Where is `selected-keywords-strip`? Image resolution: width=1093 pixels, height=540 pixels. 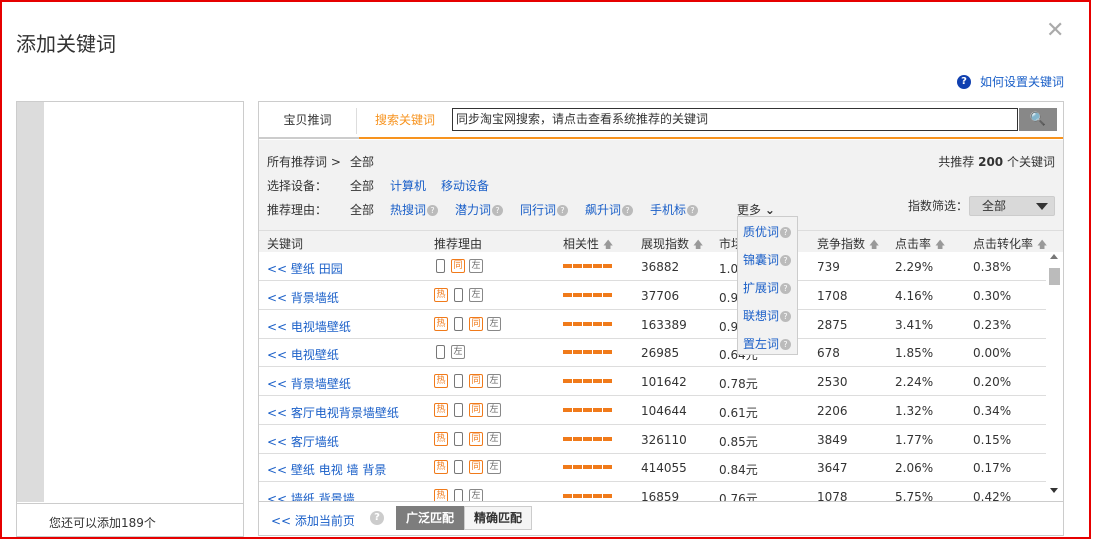 selected-keywords-strip is located at coordinates (30, 302).